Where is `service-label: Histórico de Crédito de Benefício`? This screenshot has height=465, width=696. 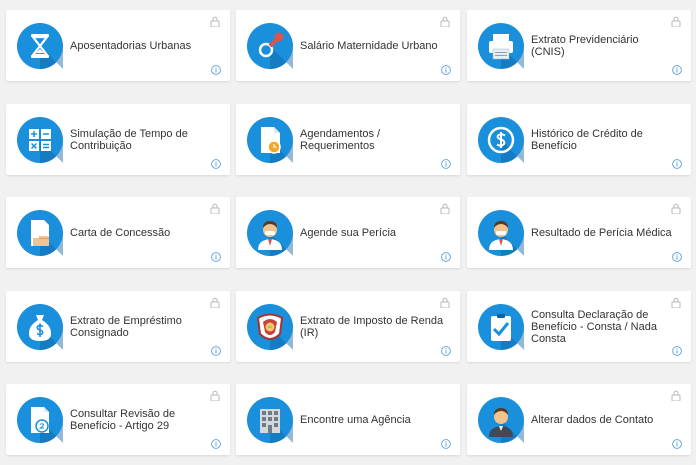
service-label: Histórico de Crédito de Benefício is located at coordinates (587, 139).